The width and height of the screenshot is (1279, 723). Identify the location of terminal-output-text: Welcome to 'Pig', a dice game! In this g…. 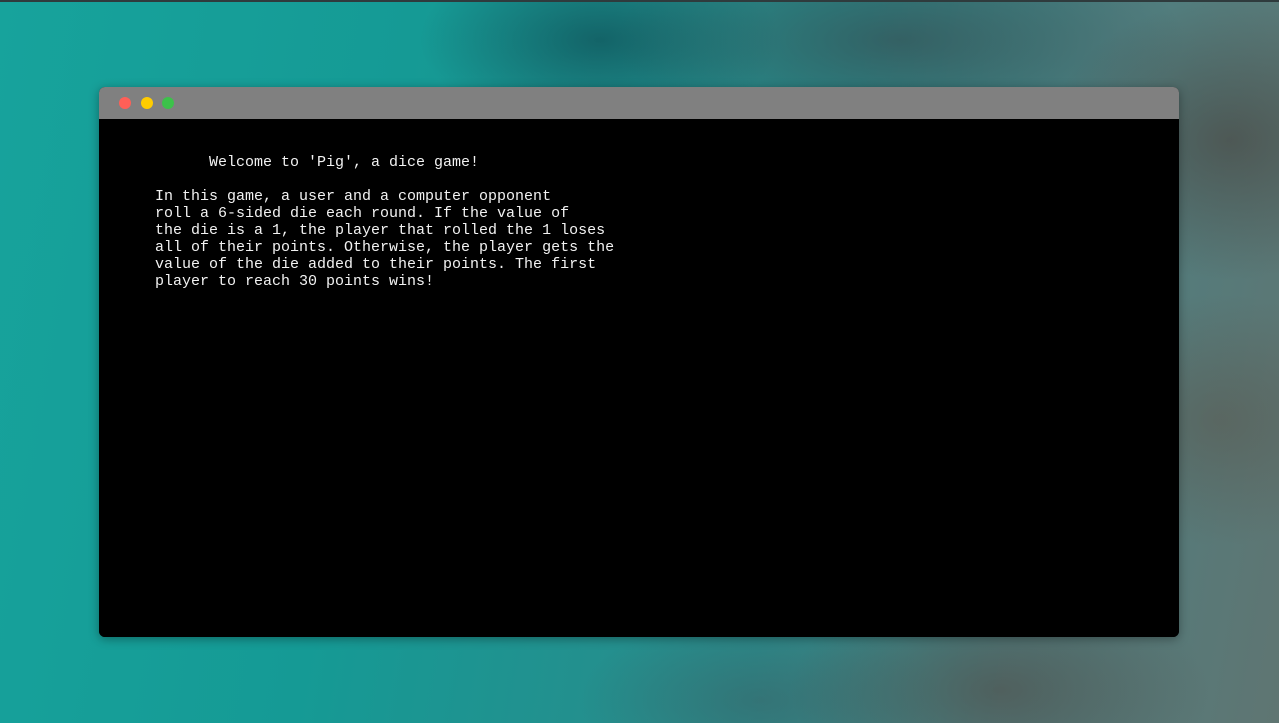
(385, 222).